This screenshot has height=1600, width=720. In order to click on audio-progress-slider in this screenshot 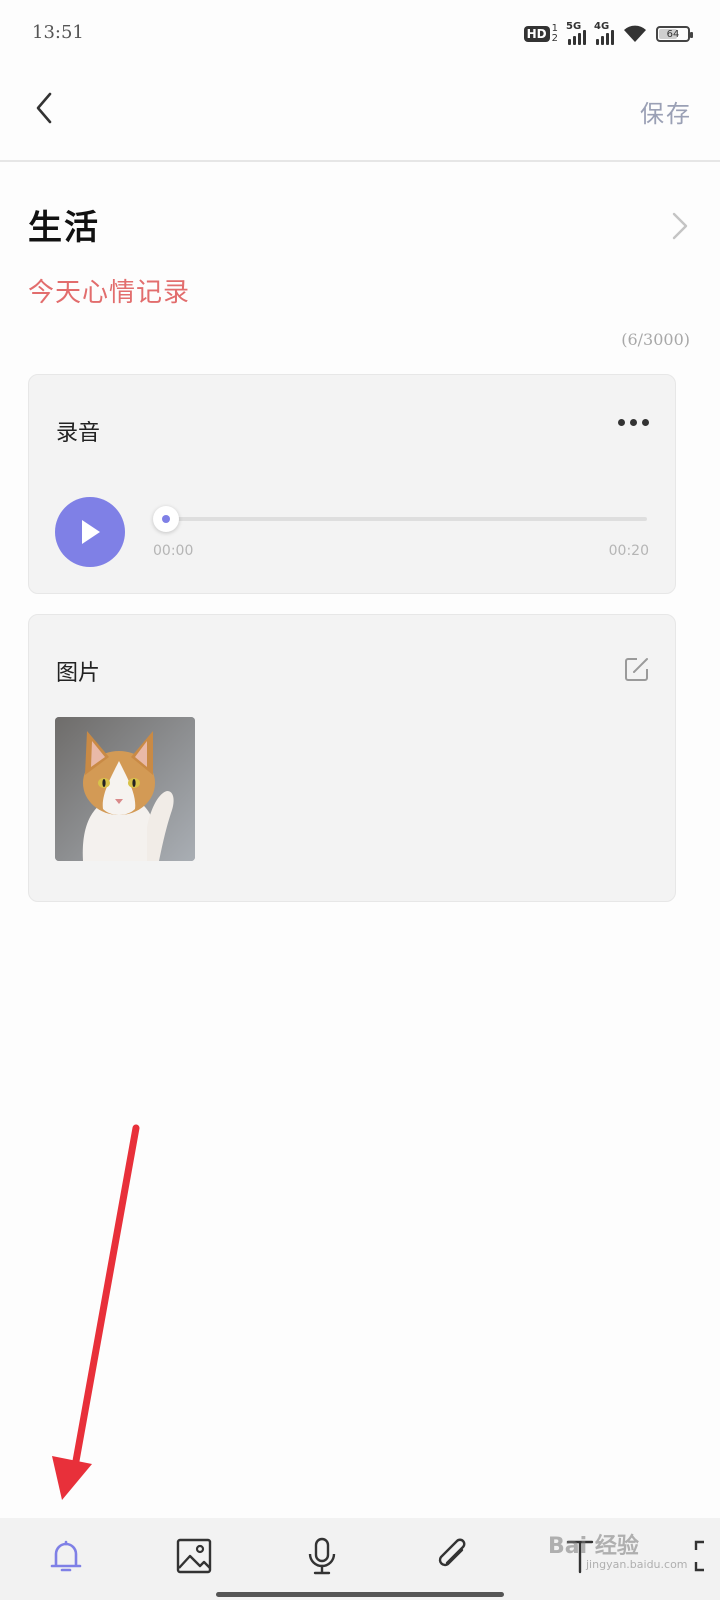, I will do `click(400, 519)`.